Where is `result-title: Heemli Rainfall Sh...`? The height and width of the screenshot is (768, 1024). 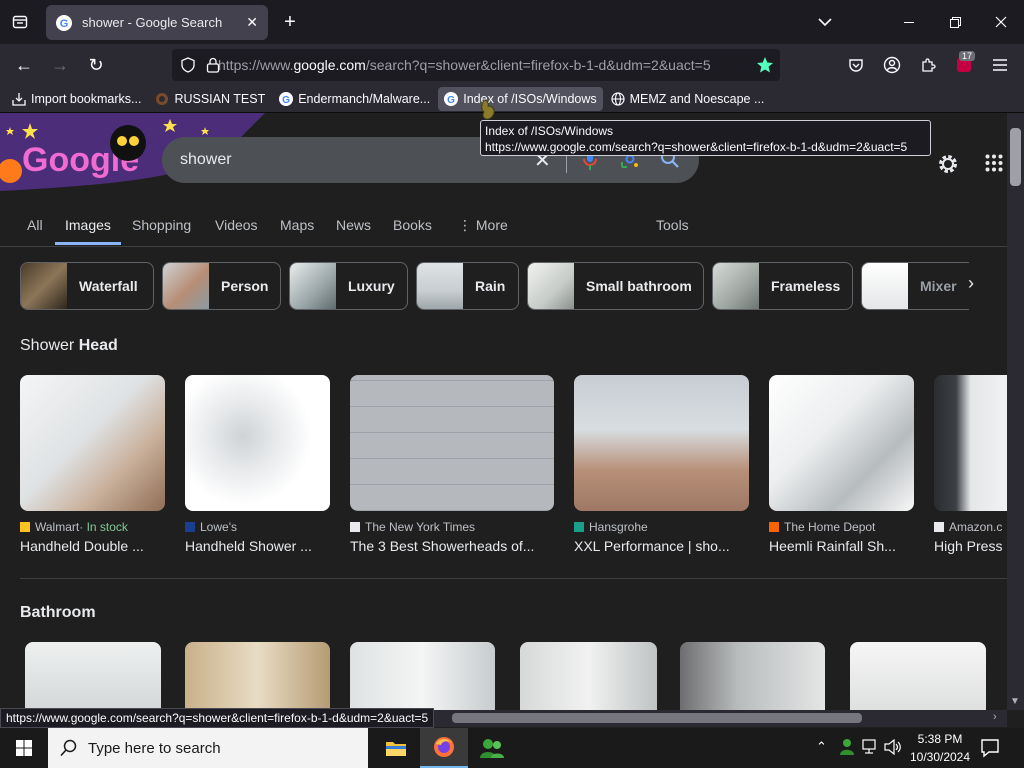
result-title: Heemli Rainfall Sh... is located at coordinates (841, 546).